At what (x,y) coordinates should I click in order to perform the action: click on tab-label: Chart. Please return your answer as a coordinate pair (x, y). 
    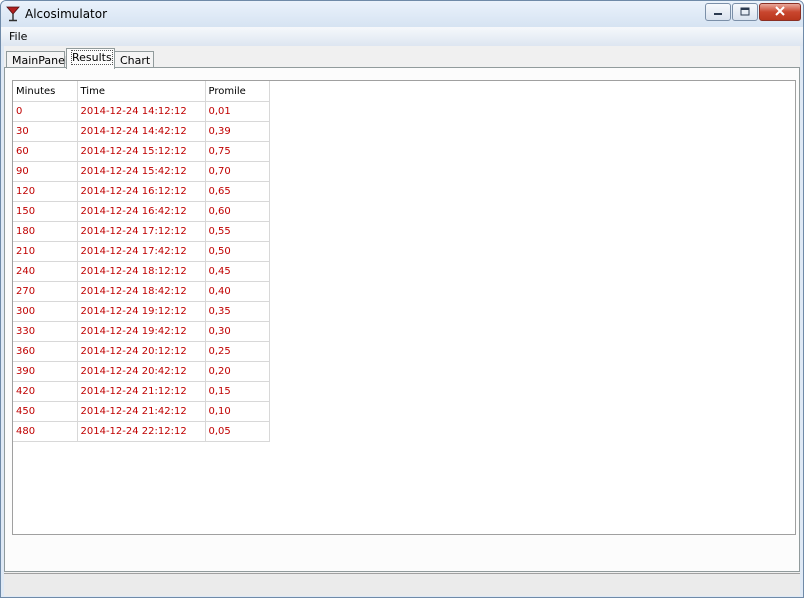
    Looking at the image, I should click on (135, 60).